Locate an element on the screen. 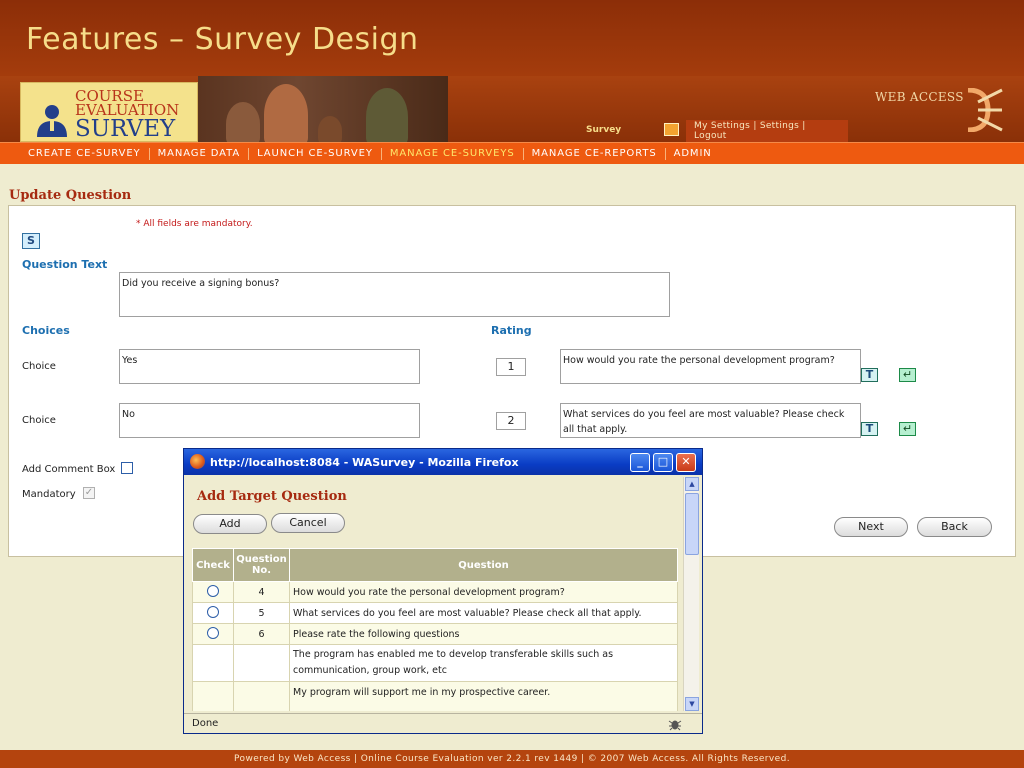 The height and width of the screenshot is (768, 1024). nav-manage-data: MANAGE DATA is located at coordinates (200, 153).